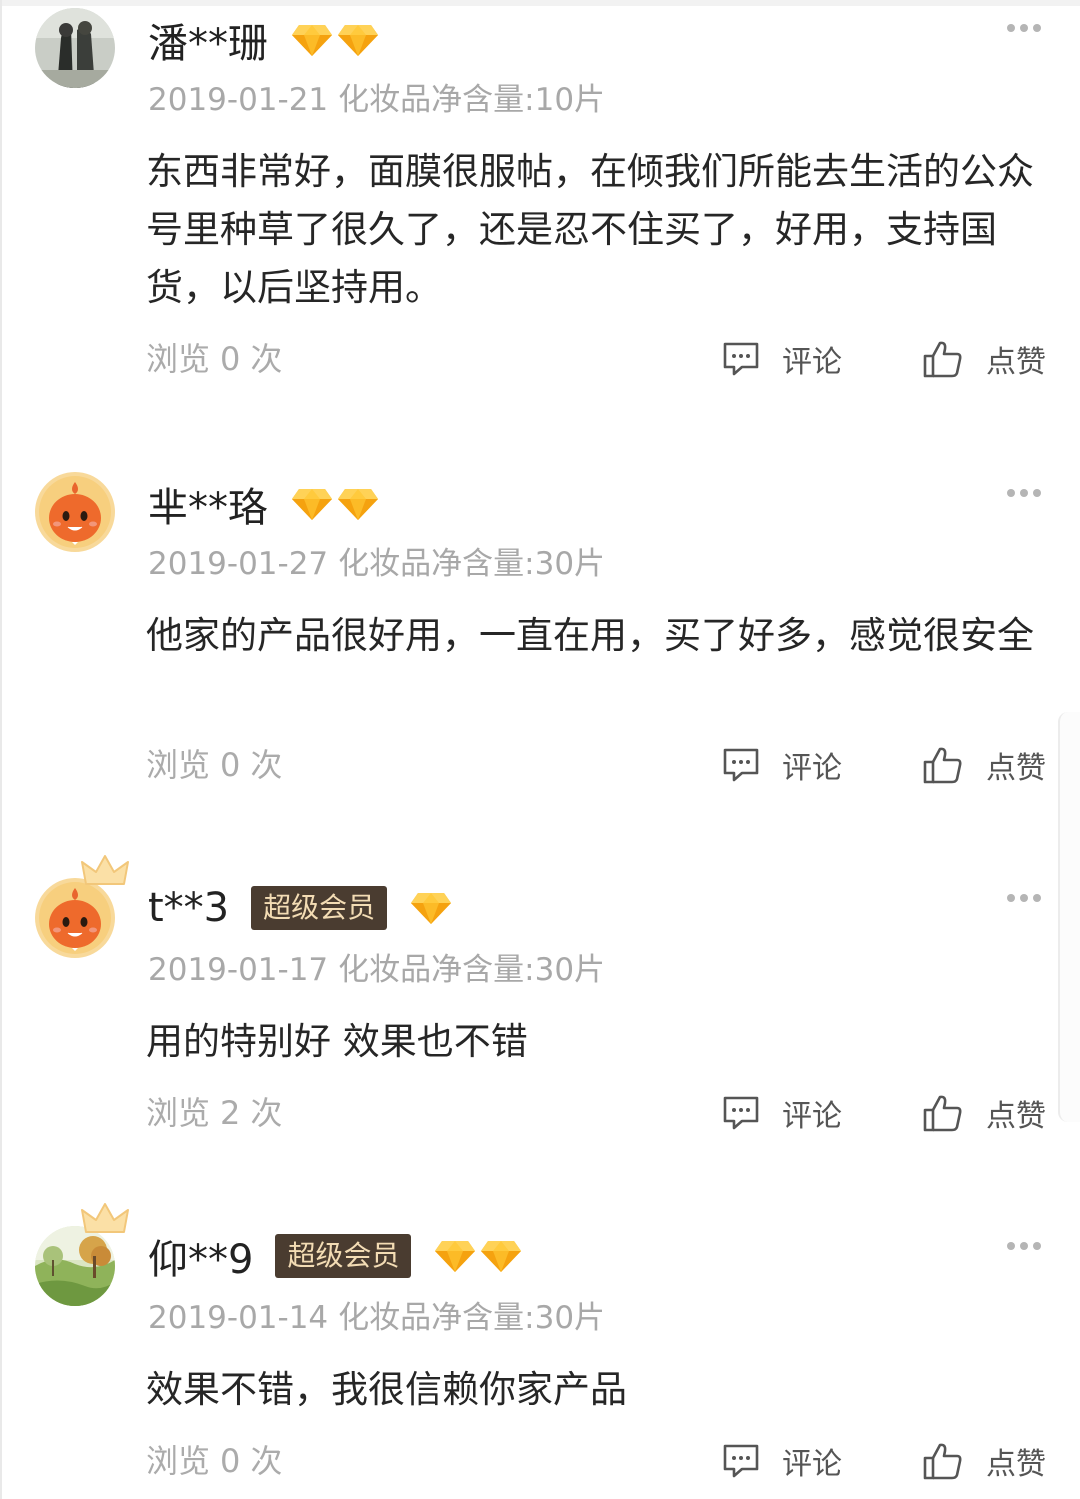 Image resolution: width=1080 pixels, height=1499 pixels. I want to click on name-row: 芈**珞, so click(265, 504).